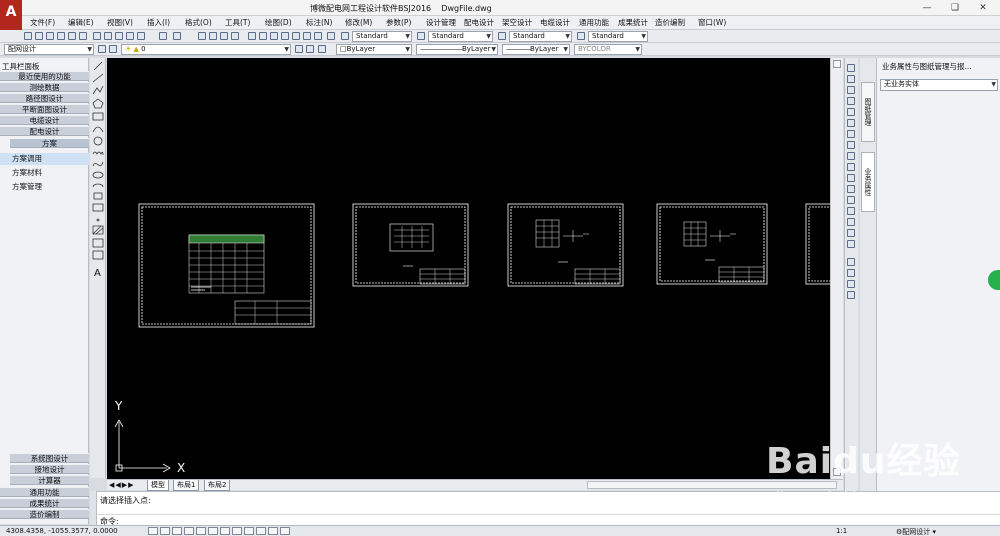 The image size is (1000, 536). Describe the element at coordinates (83, 36) in the screenshot. I see `publish-icon` at that location.